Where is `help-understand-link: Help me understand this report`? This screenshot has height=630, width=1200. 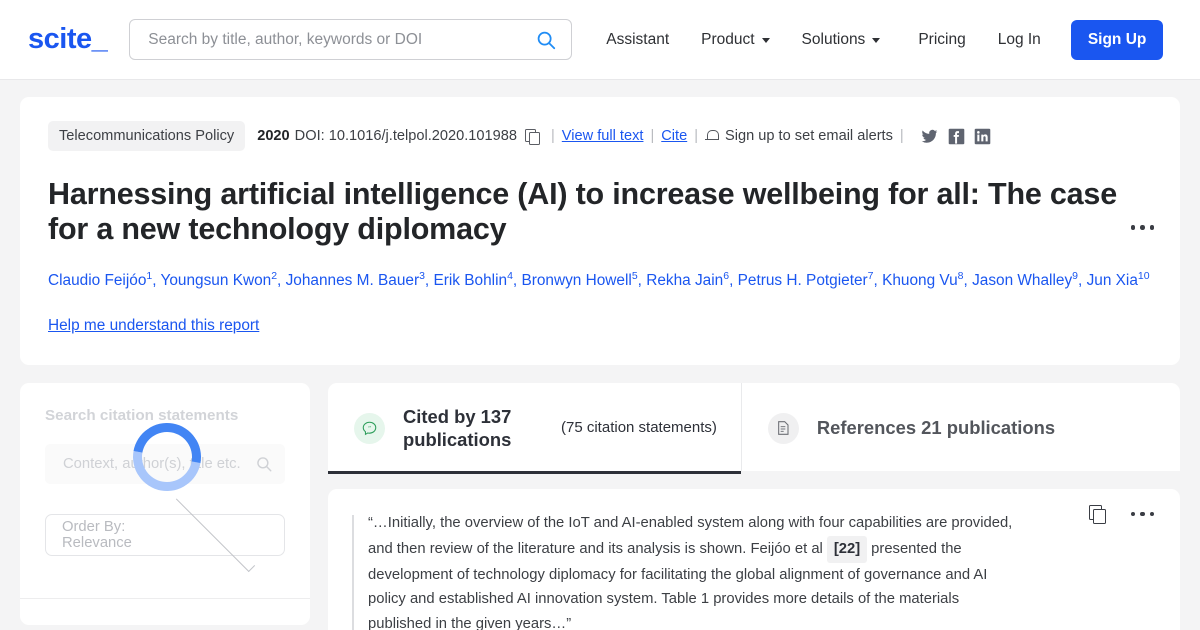
help-understand-link: Help me understand this report is located at coordinates (153, 326).